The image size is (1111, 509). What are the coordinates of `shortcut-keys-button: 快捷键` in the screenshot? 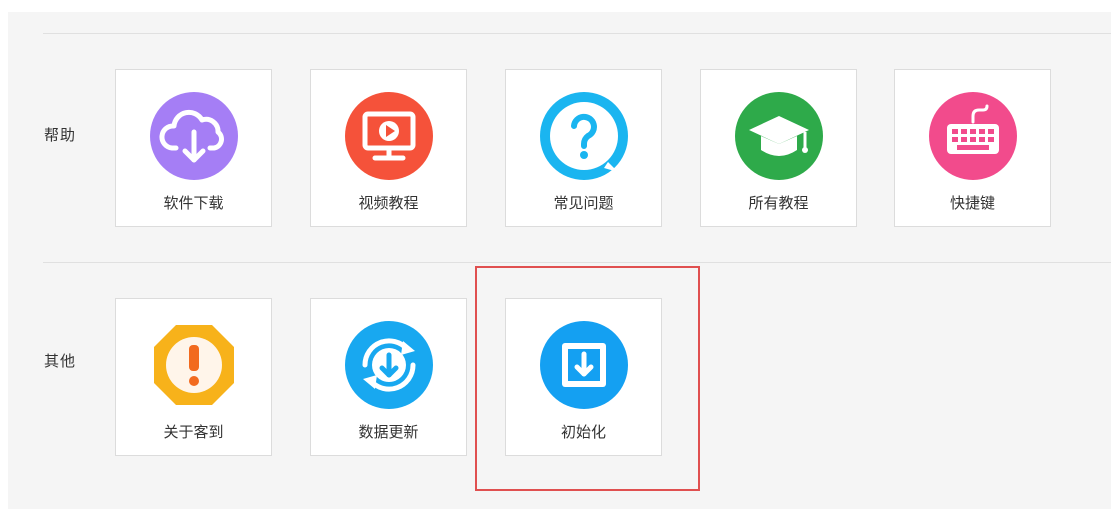 It's located at (972, 148).